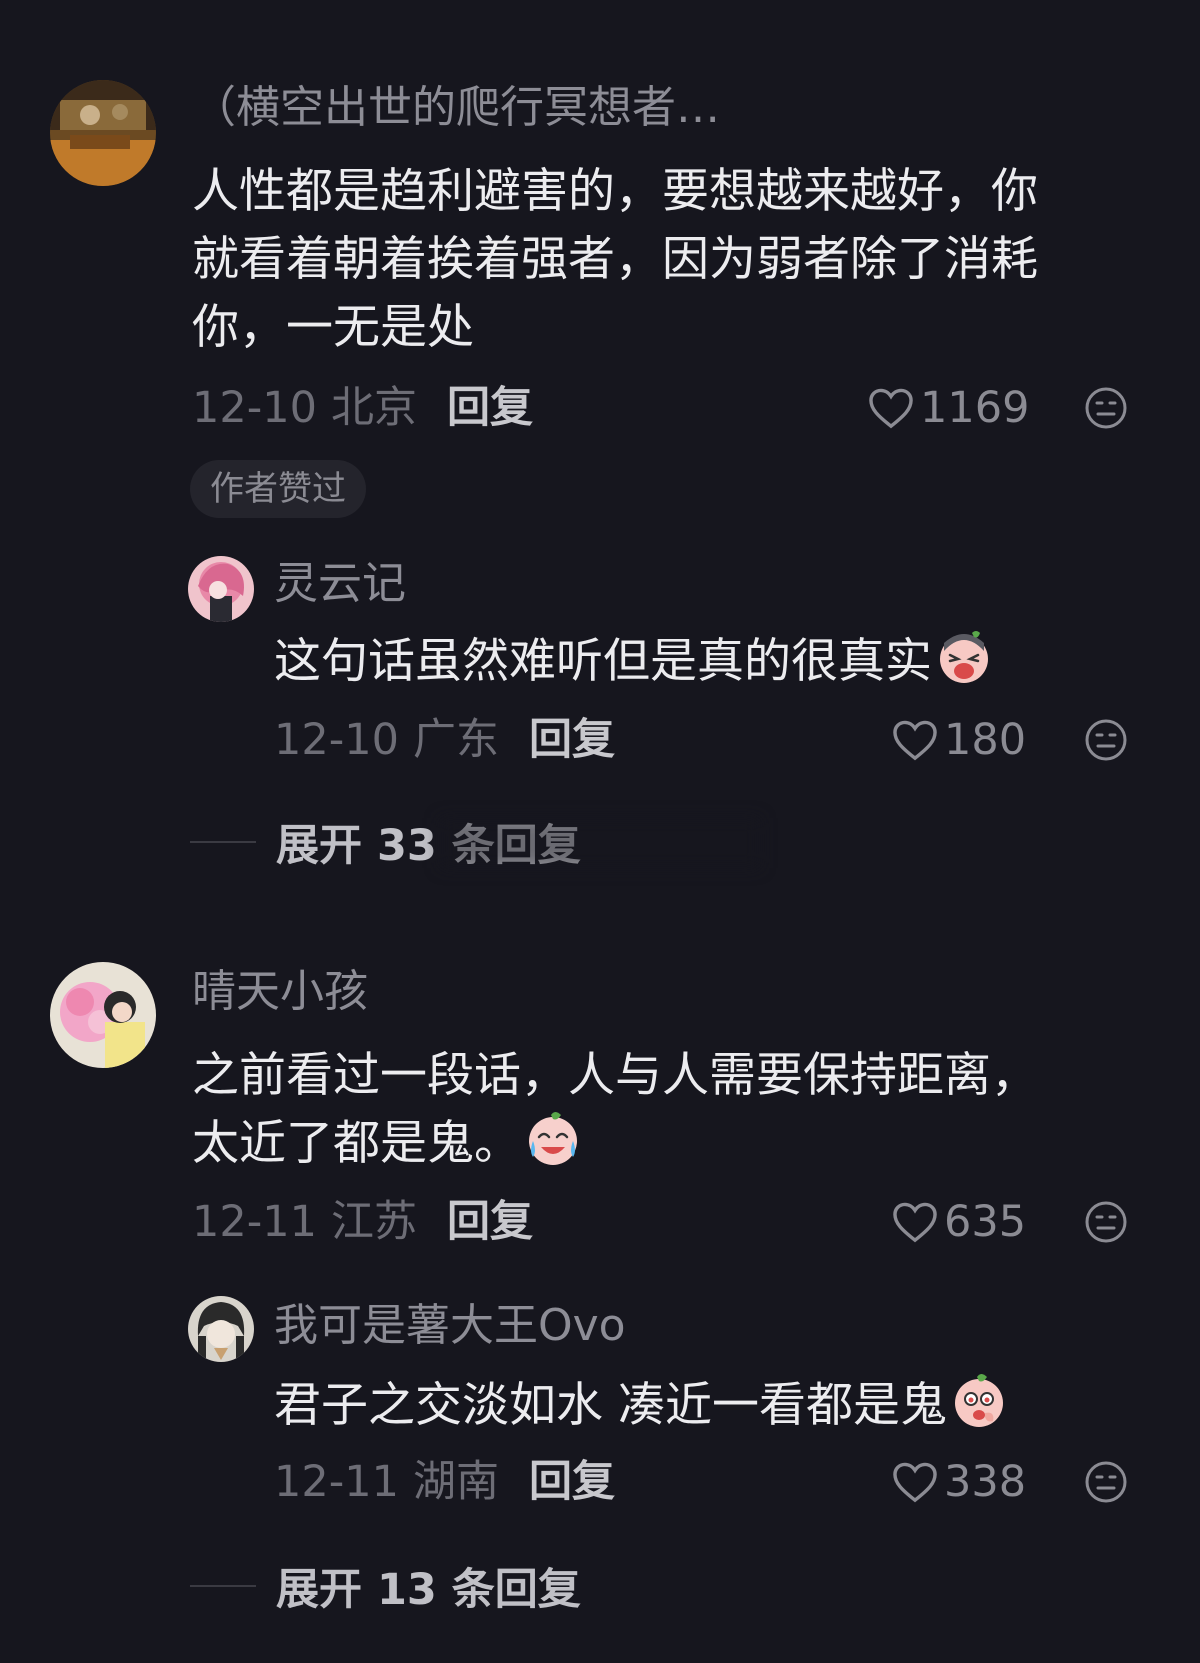 This screenshot has height=1663, width=1200. I want to click on like-button: 338, so click(959, 1482).